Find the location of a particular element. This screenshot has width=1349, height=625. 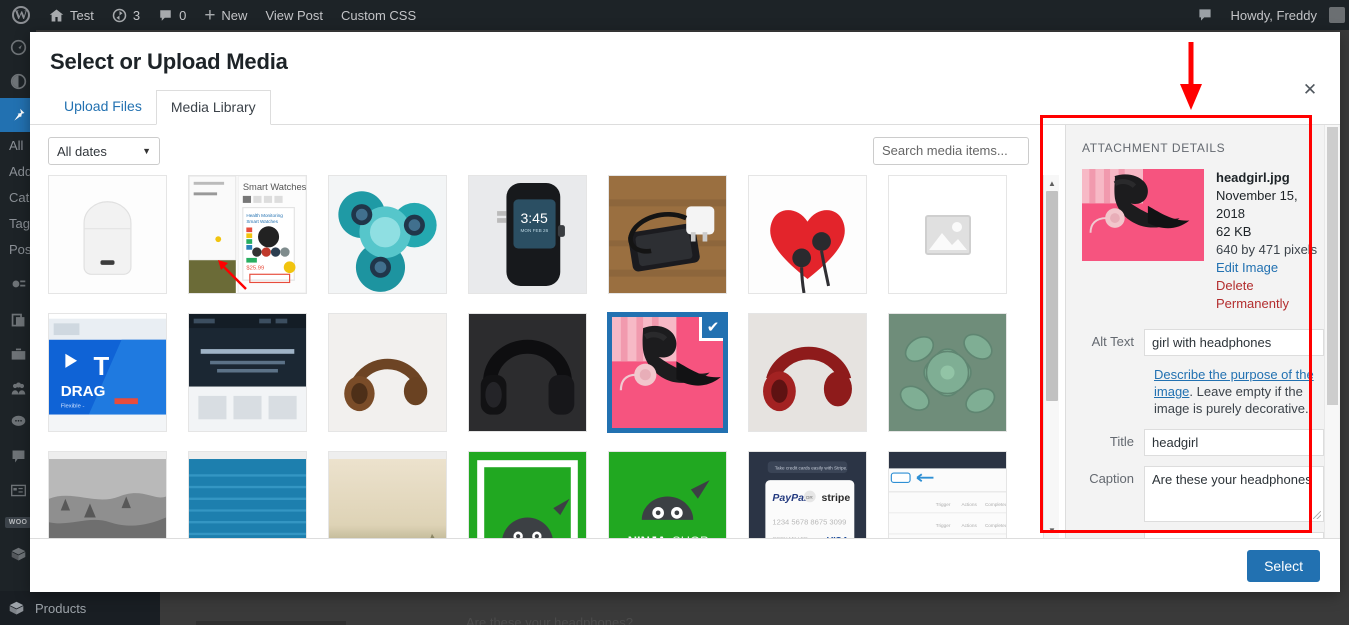

adminbar-item-custom-css: Custom CSS is located at coordinates (378, 15).